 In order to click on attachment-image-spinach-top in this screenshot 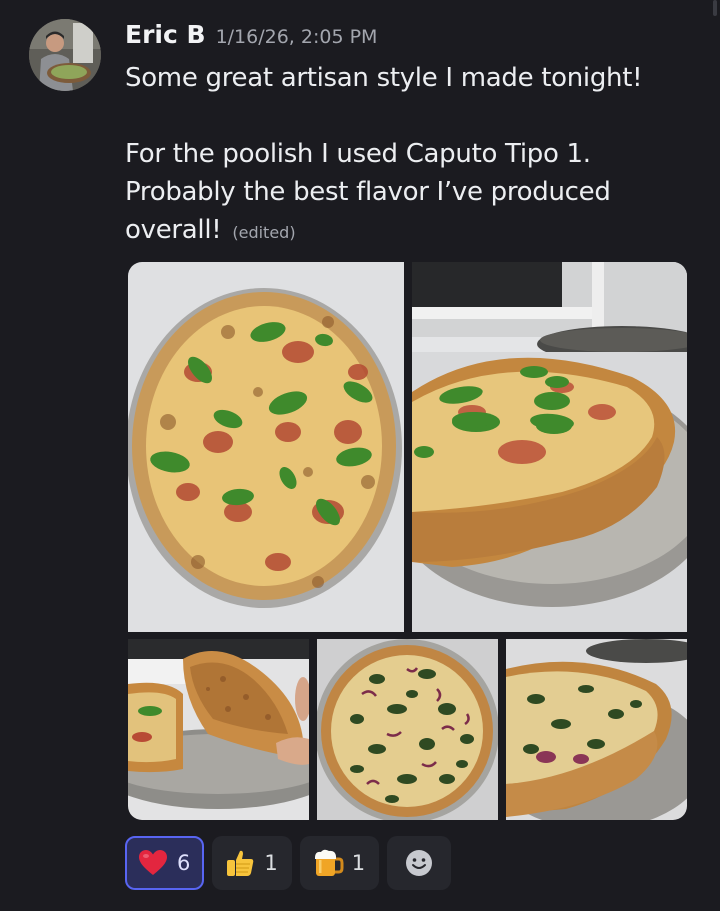, I will do `click(407, 729)`.